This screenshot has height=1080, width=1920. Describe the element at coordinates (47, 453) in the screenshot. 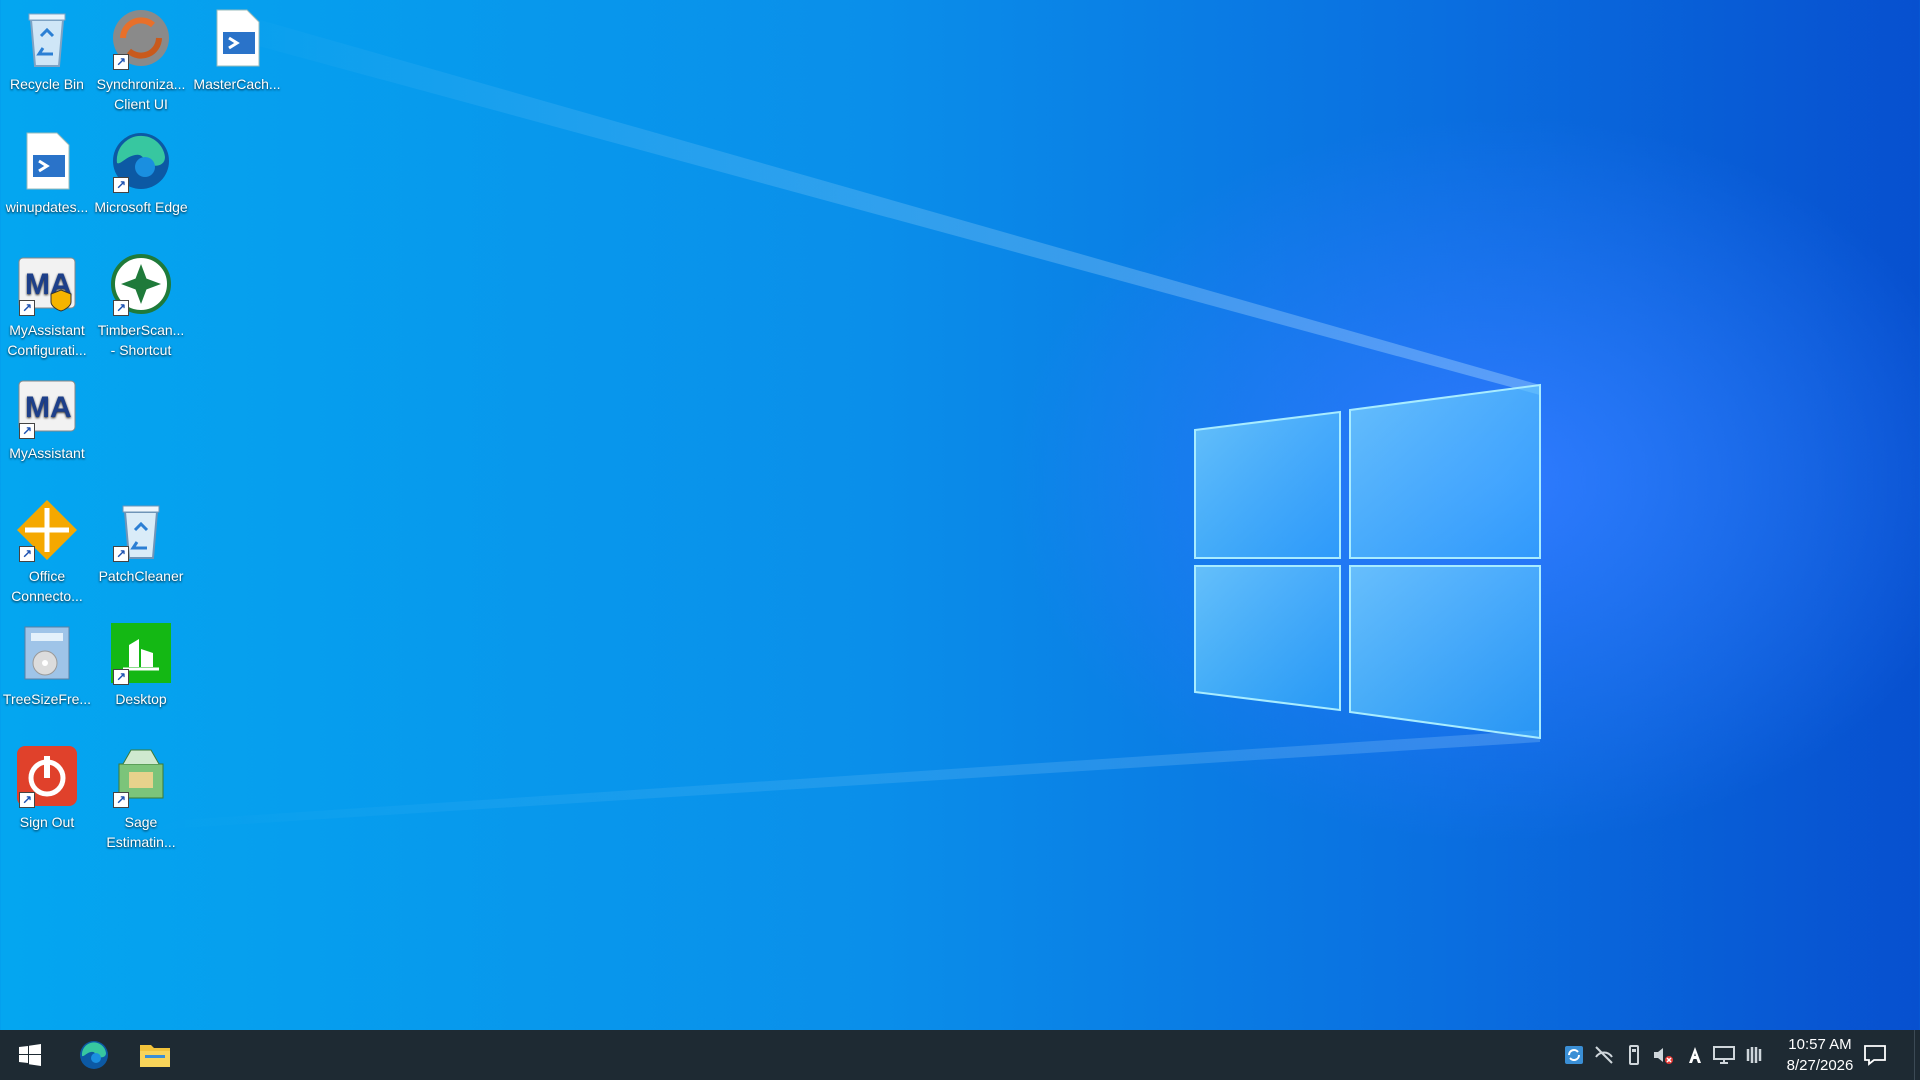

I see `desktop-icon-label: MyAssistant` at that location.